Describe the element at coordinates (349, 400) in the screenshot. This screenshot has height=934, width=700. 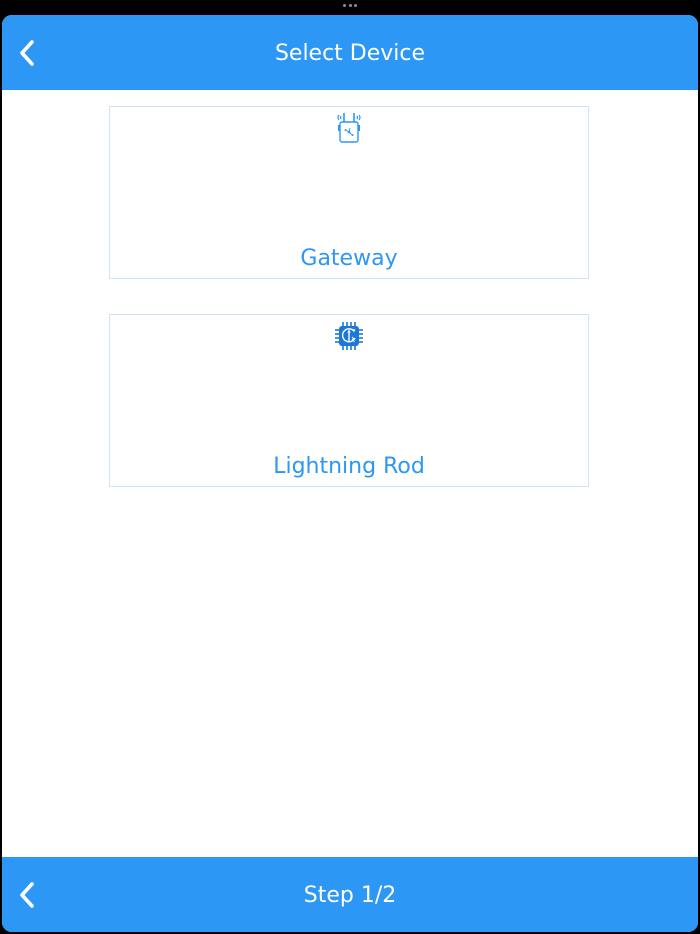
I see `device-card-lightning-rod: Lightning Rod` at that location.